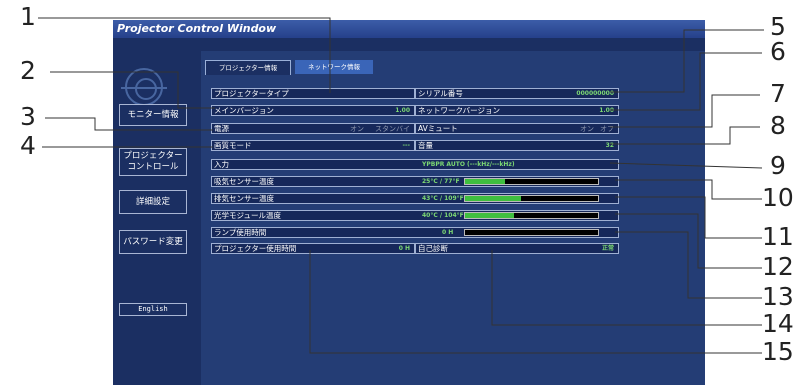 Image resolution: width=803 pixels, height=385 pixels. I want to click on callout-number-4: 4, so click(28, 145).